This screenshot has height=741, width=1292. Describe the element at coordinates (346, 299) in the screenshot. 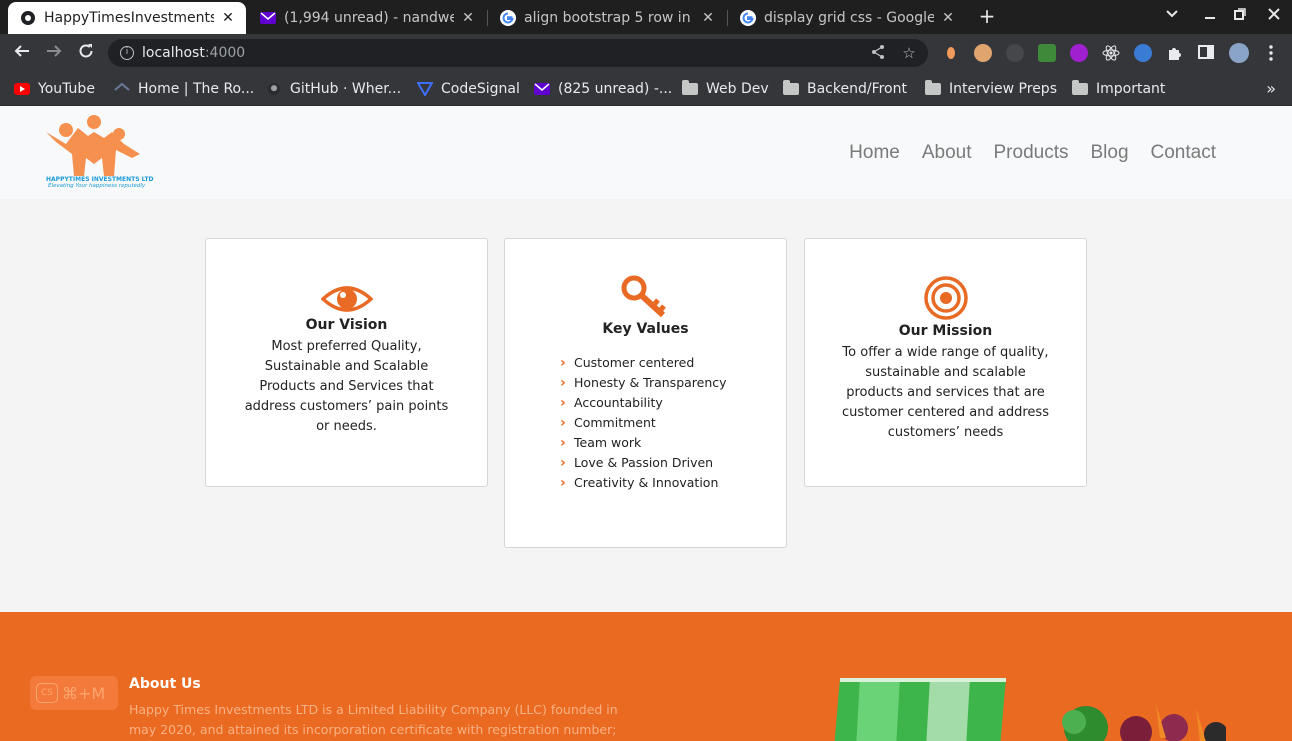

I see `eye-icon` at that location.